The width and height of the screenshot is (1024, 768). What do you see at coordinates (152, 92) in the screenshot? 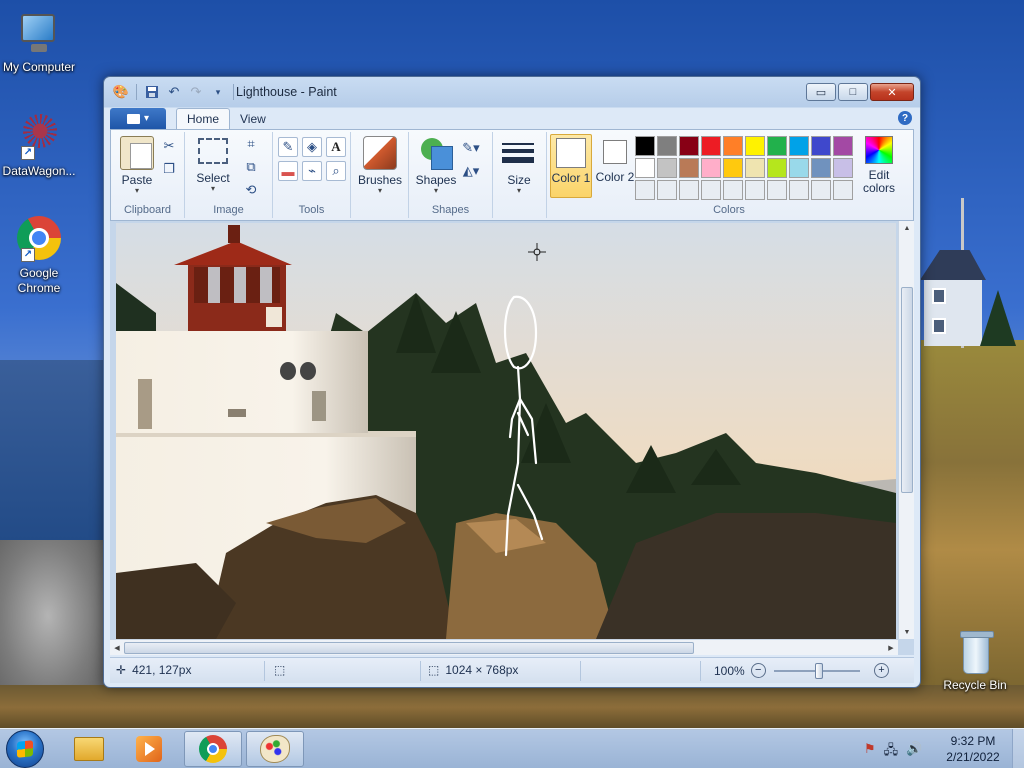
I see `save-icon` at bounding box center [152, 92].